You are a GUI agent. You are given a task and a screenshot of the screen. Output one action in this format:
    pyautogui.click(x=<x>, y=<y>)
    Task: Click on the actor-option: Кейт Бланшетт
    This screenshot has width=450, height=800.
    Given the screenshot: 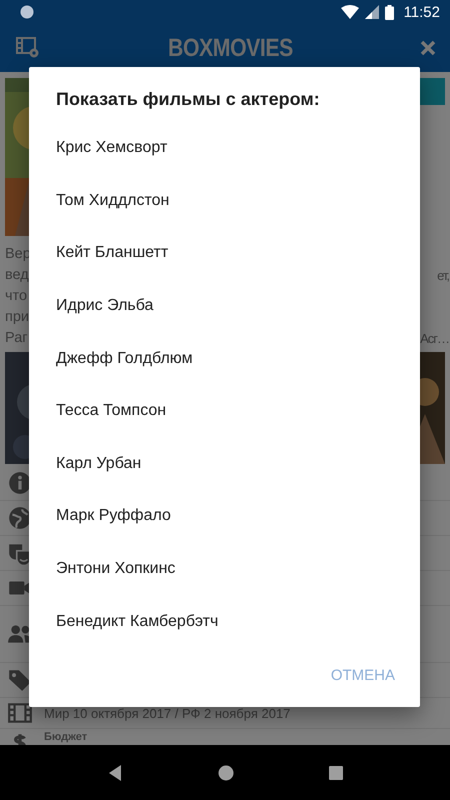 What is the action you would take?
    pyautogui.click(x=224, y=253)
    